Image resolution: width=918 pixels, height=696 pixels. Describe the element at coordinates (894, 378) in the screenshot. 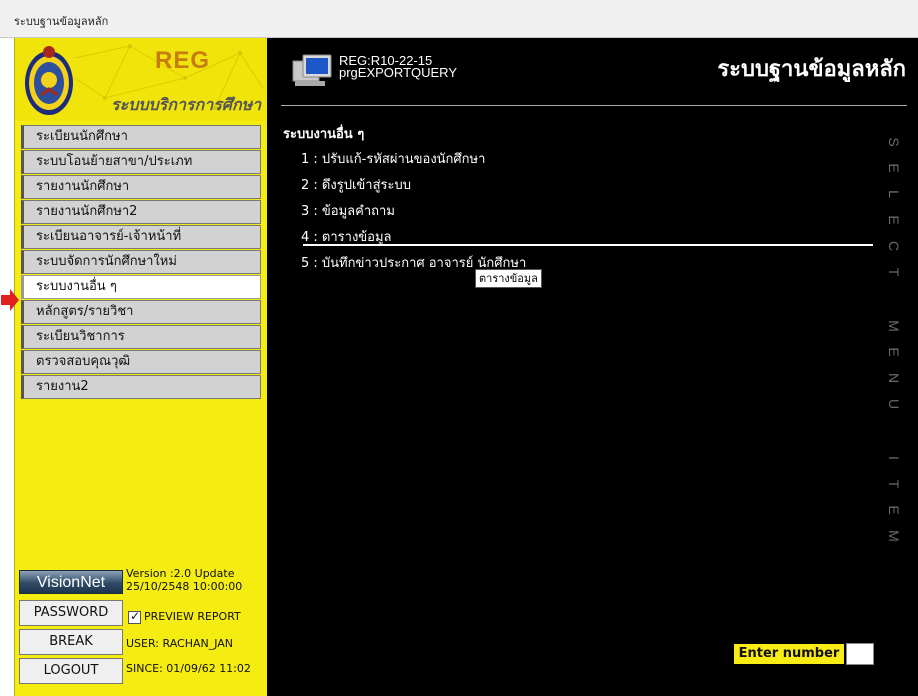

I see `vertical-label-letter: N` at that location.